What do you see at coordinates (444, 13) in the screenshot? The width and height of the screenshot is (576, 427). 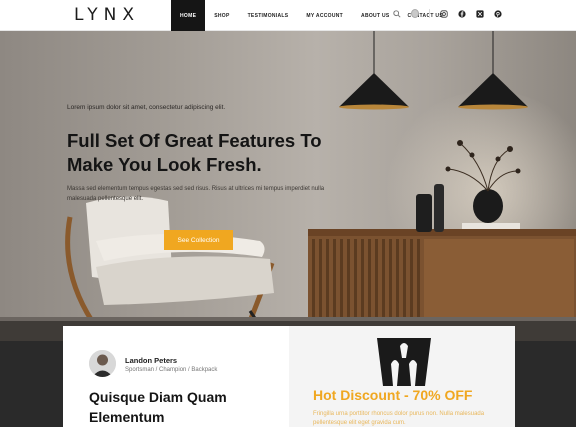 I see `instagram-icon` at bounding box center [444, 13].